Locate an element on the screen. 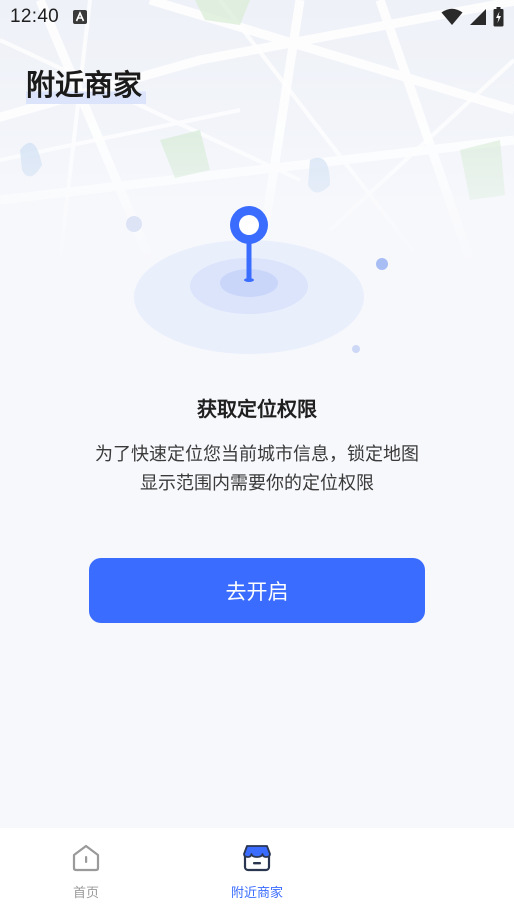  nav-item-home: 首页 is located at coordinates (86, 870).